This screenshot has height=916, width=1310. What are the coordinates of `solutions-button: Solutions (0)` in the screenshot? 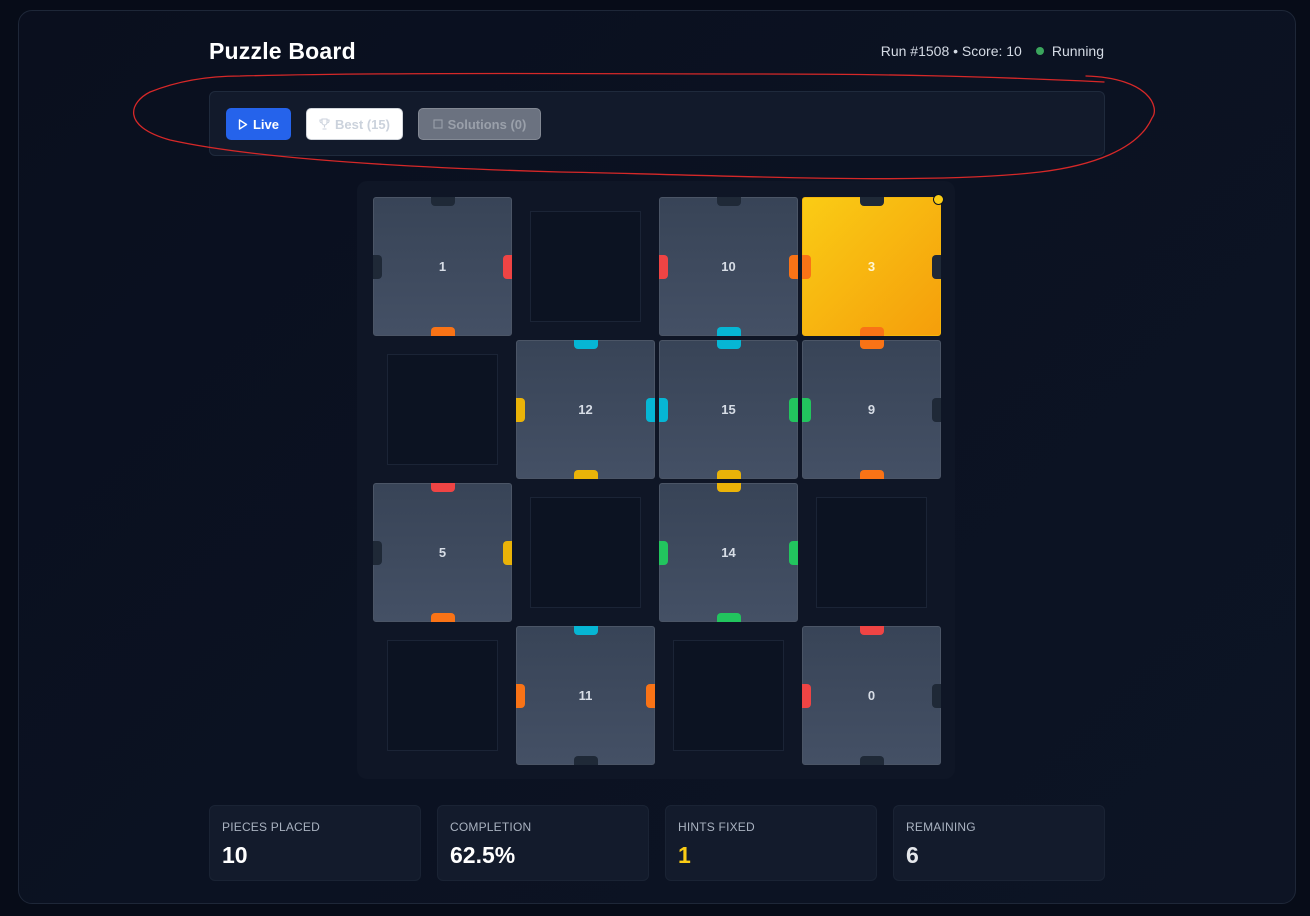 It's located at (479, 124).